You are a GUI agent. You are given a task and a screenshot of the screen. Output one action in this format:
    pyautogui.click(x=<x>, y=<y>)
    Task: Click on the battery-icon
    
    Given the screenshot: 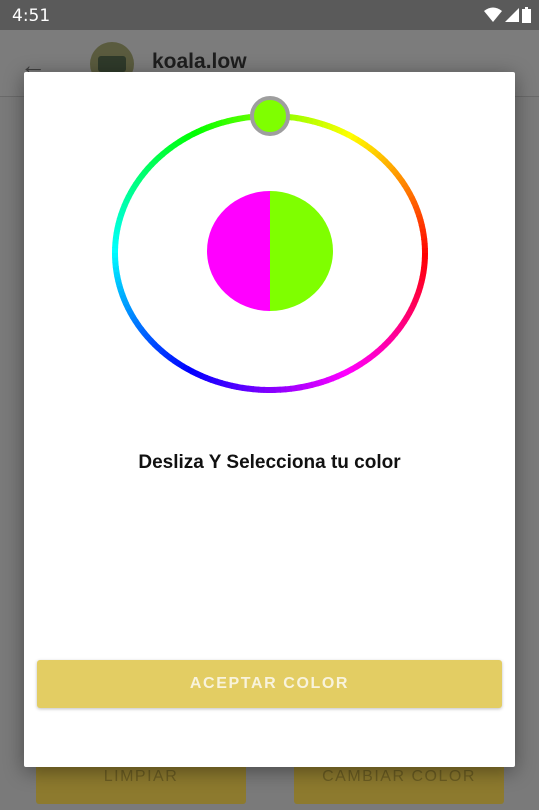 What is the action you would take?
    pyautogui.click(x=526, y=15)
    